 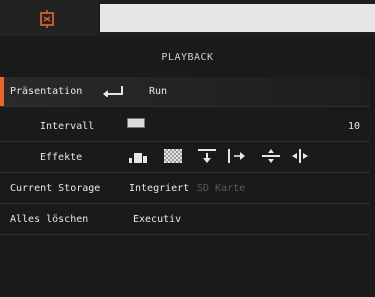 What do you see at coordinates (221, 188) in the screenshot?
I see `storage-option-sd: SD Karte` at bounding box center [221, 188].